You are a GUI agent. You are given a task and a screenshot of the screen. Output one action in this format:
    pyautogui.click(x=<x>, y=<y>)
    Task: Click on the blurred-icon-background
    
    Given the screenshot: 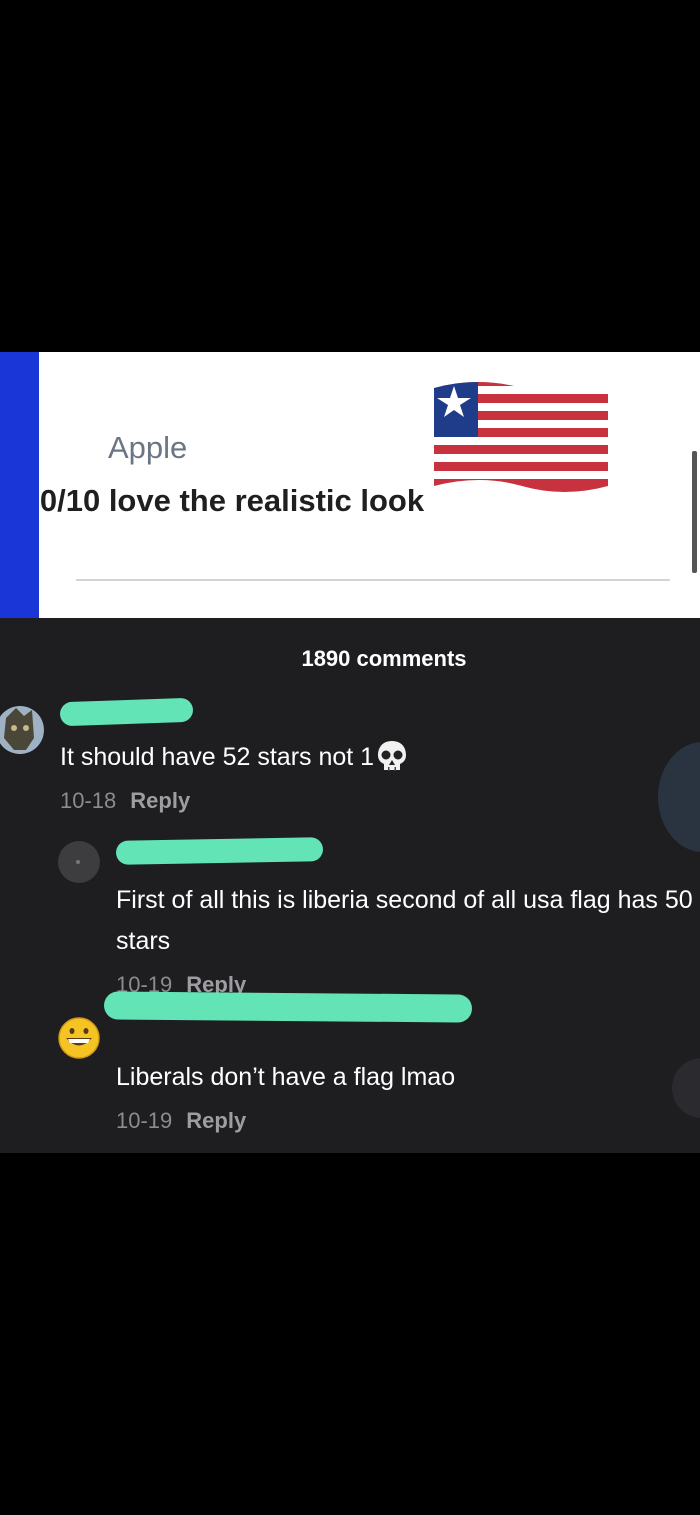 What is the action you would take?
    pyautogui.click(x=686, y=1088)
    